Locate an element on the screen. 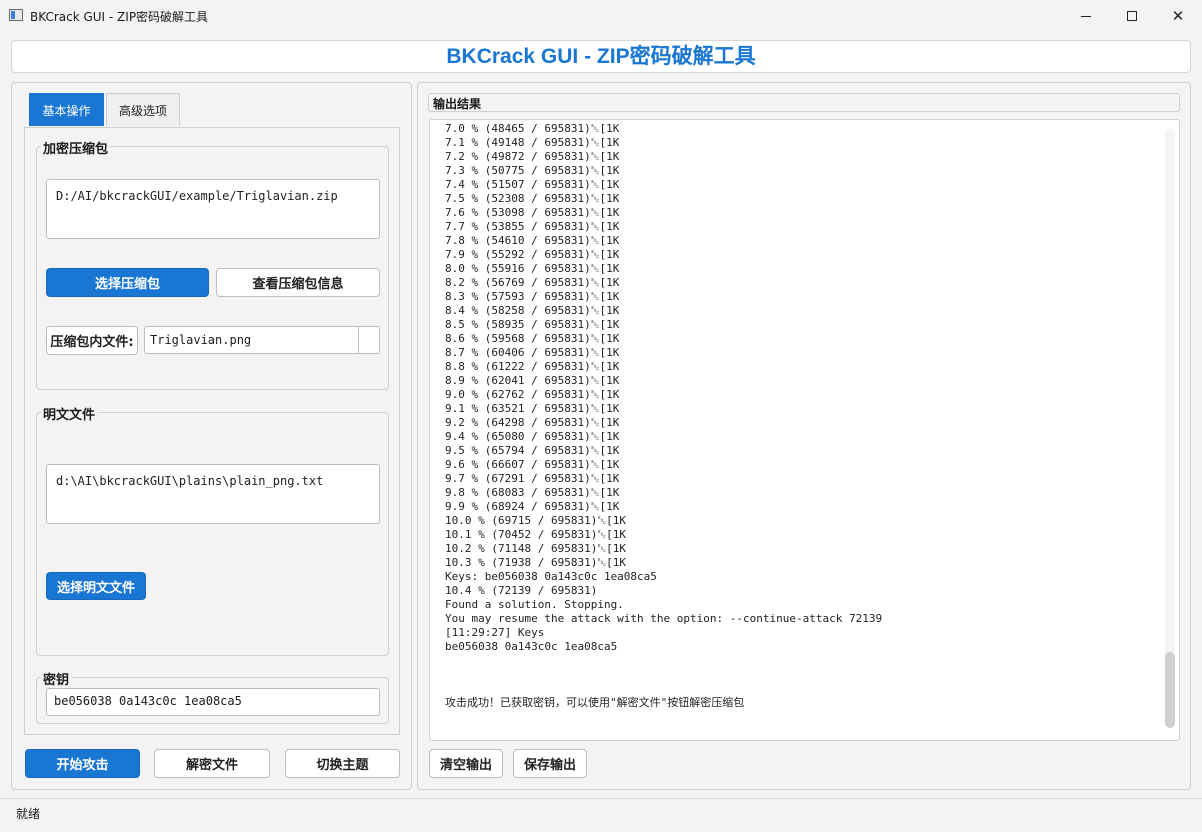 Image resolution: width=1202 pixels, height=832 pixels. plain-path-field: d:\AI\bkcrackGUI\plains\plain_png.txt is located at coordinates (213, 494).